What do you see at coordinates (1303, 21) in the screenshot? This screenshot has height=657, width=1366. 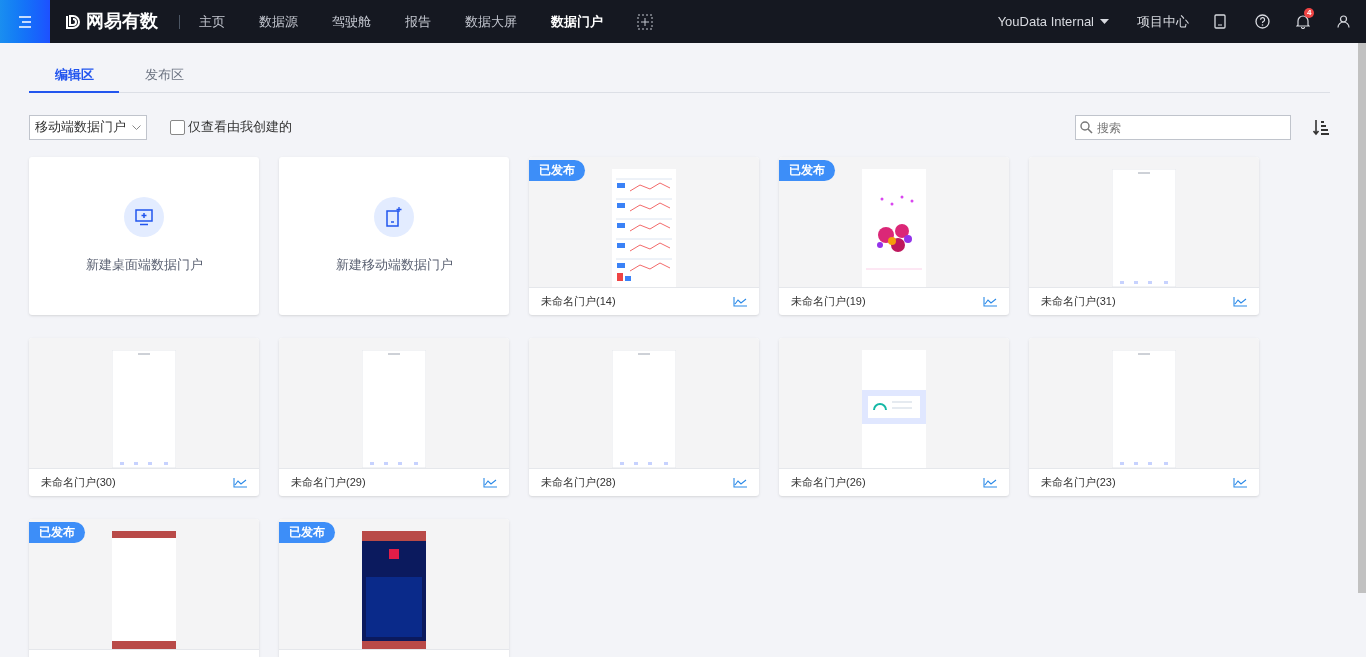 I see `notification-bell-icon` at bounding box center [1303, 21].